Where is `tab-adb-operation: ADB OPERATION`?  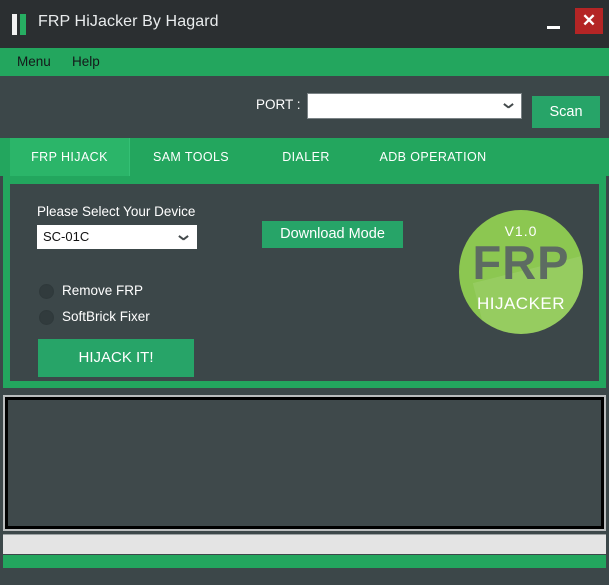
tab-adb-operation: ADB OPERATION is located at coordinates (433, 157).